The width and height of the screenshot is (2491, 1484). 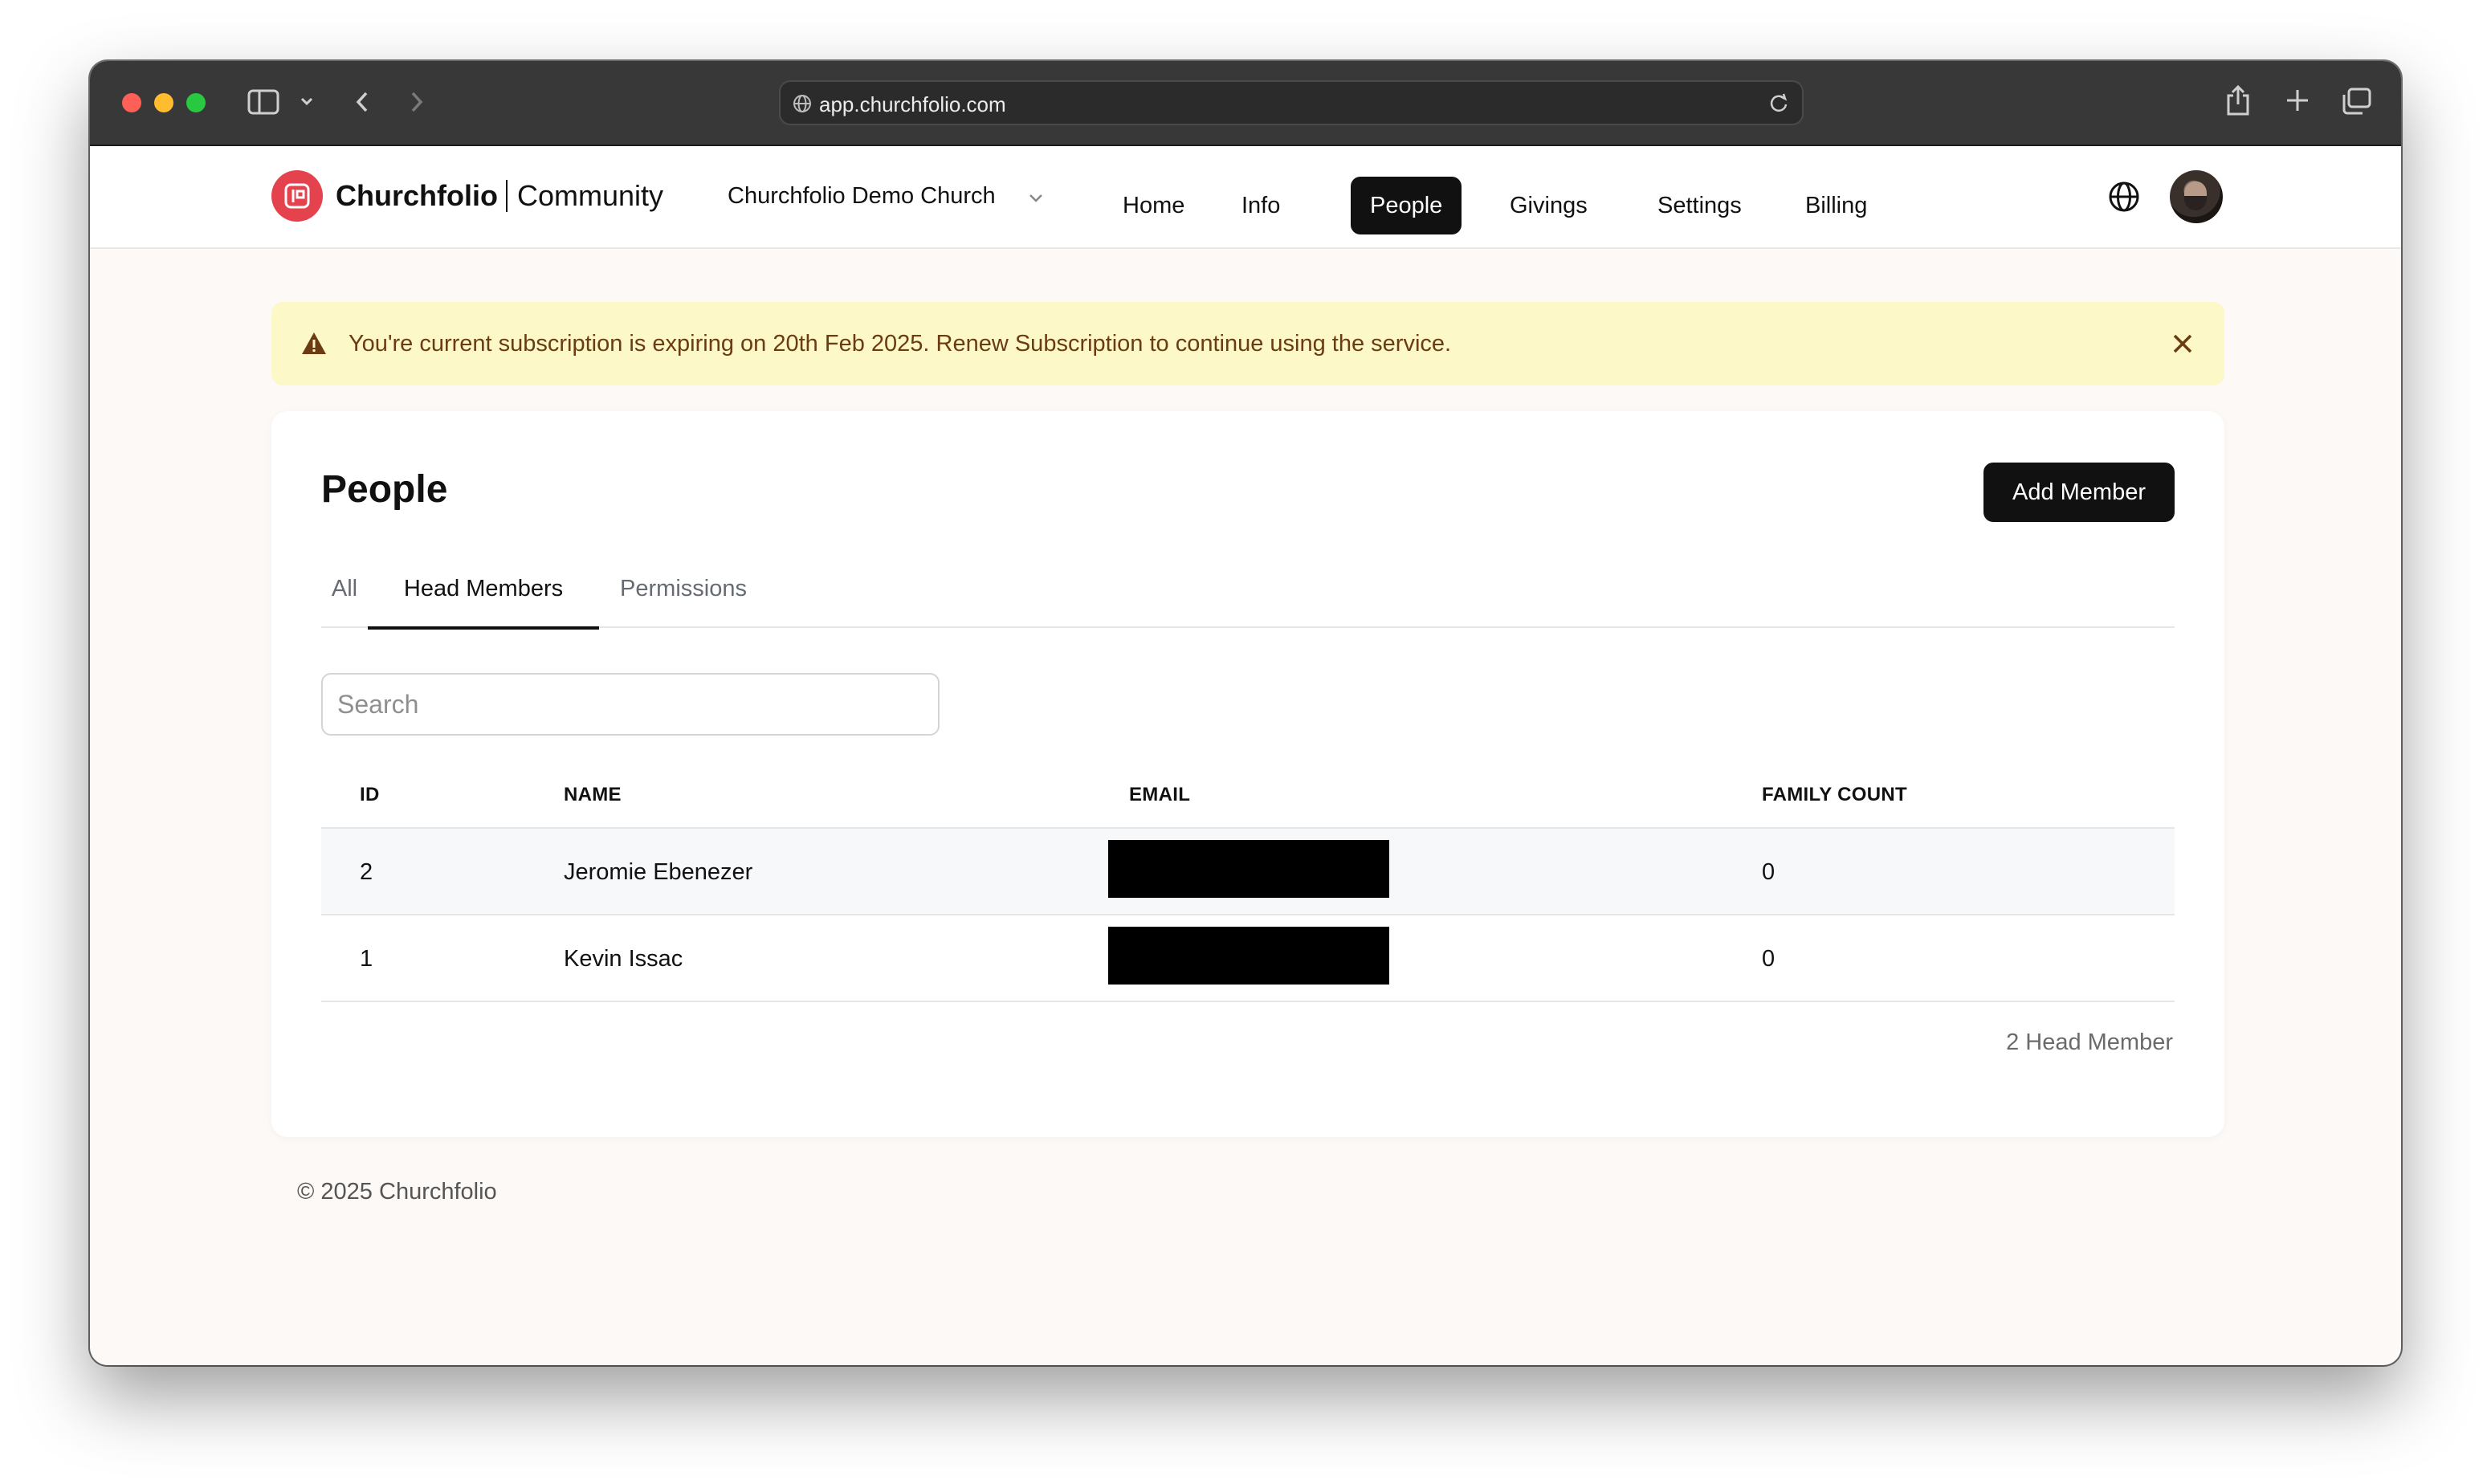 What do you see at coordinates (658, 872) in the screenshot?
I see `cell-name: Jeromie Ebenezer` at bounding box center [658, 872].